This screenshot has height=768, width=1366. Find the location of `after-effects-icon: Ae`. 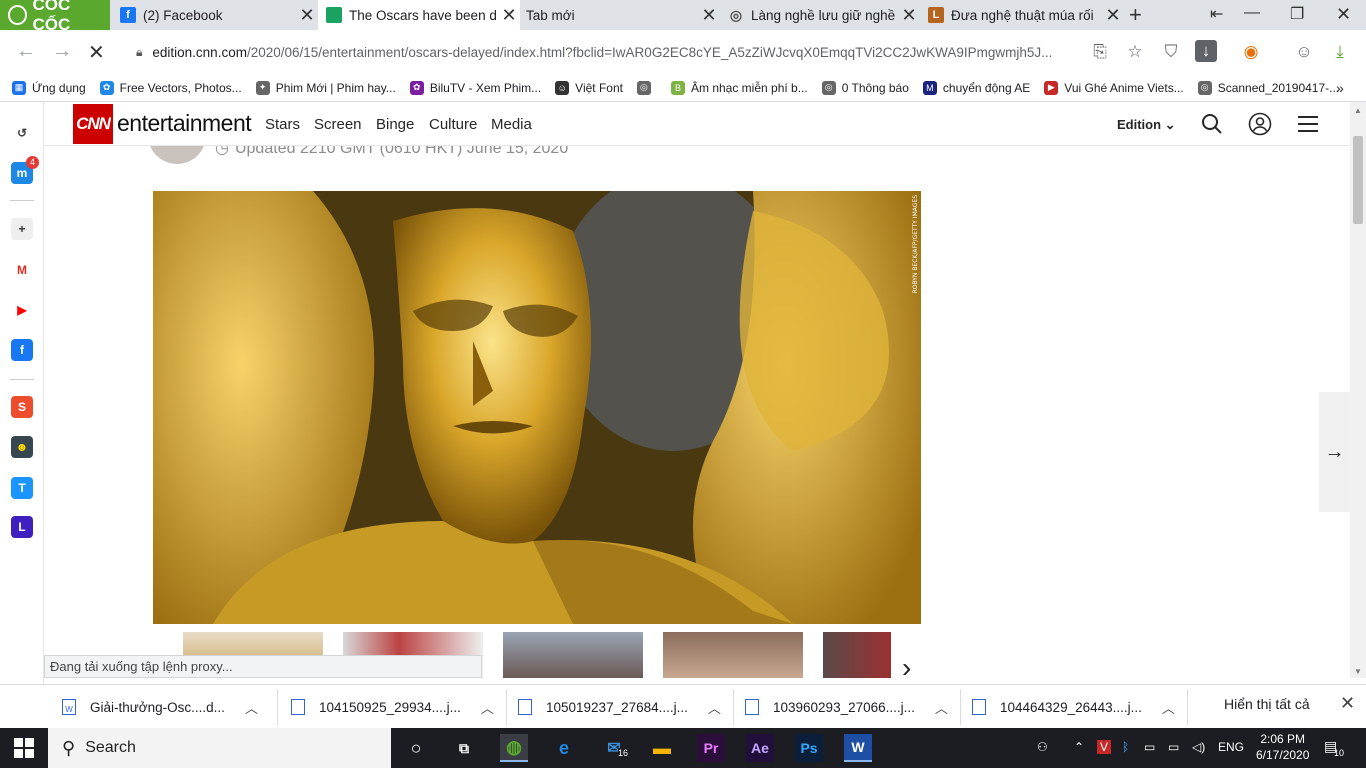

after-effects-icon: Ae is located at coordinates (760, 748).